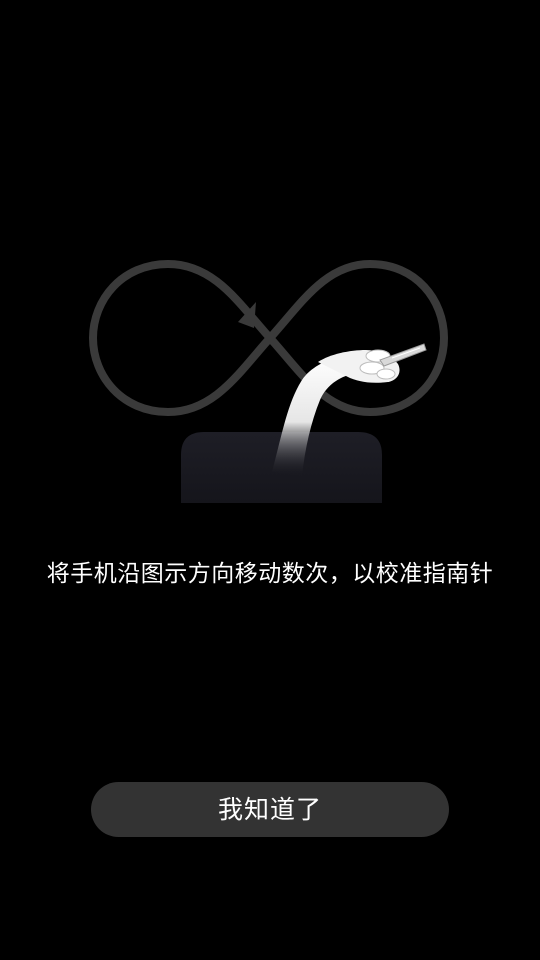 The width and height of the screenshot is (540, 960). Describe the element at coordinates (270, 574) in the screenshot. I see `calibration-instruction-text: 将手机沿图示方向移动数次，以校准指南针` at that location.